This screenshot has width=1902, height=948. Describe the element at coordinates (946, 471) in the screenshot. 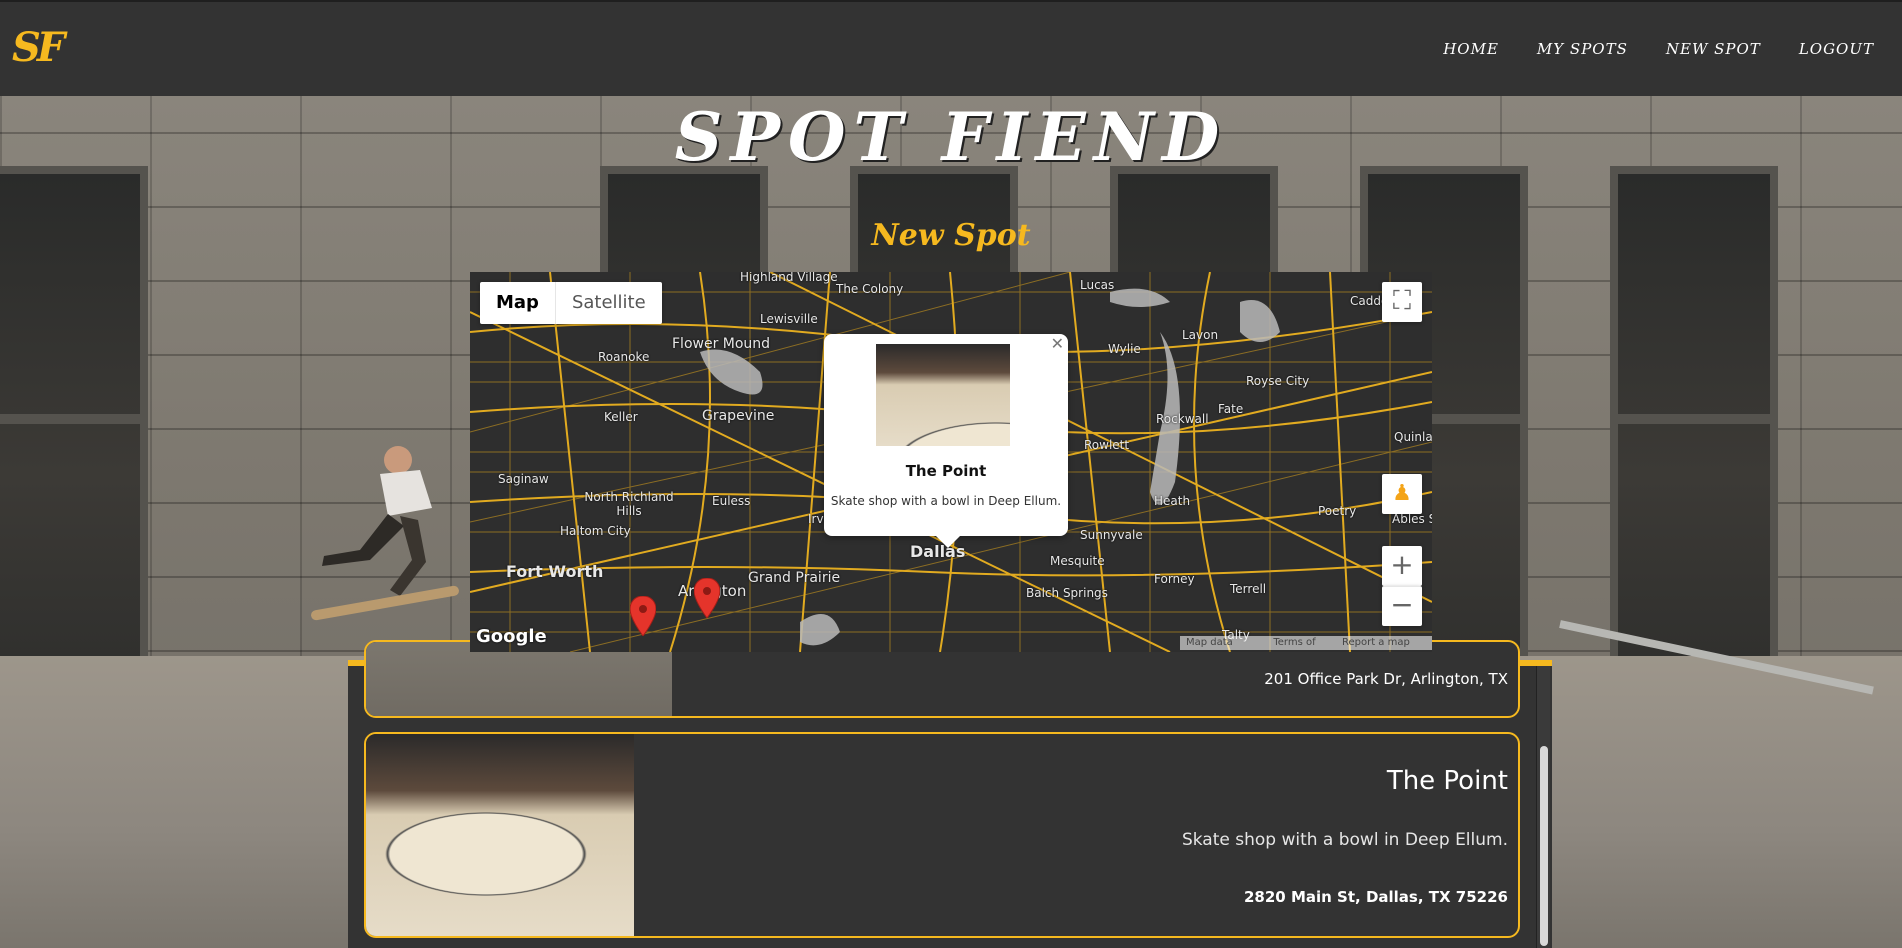

I see `info-window-title: The Point` at that location.